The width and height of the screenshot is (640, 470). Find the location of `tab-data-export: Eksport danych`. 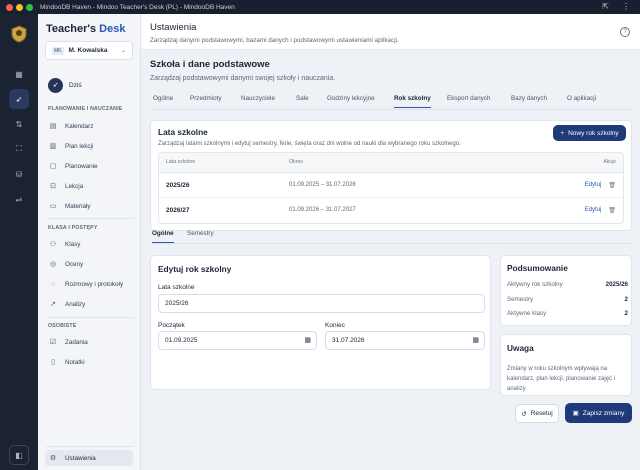

tab-data-export: Eksport danych is located at coordinates (468, 98).